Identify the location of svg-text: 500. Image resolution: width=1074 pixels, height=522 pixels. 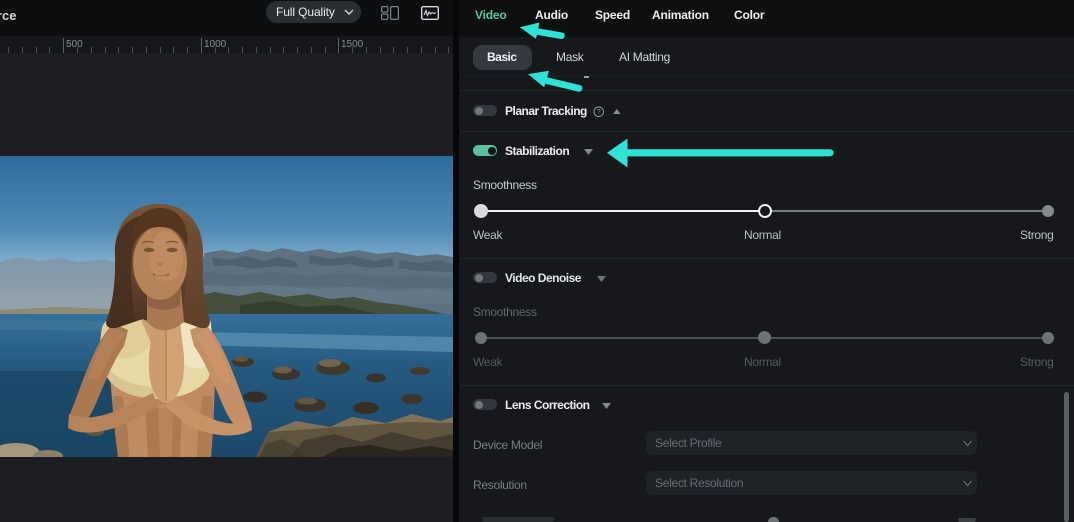
(74, 44).